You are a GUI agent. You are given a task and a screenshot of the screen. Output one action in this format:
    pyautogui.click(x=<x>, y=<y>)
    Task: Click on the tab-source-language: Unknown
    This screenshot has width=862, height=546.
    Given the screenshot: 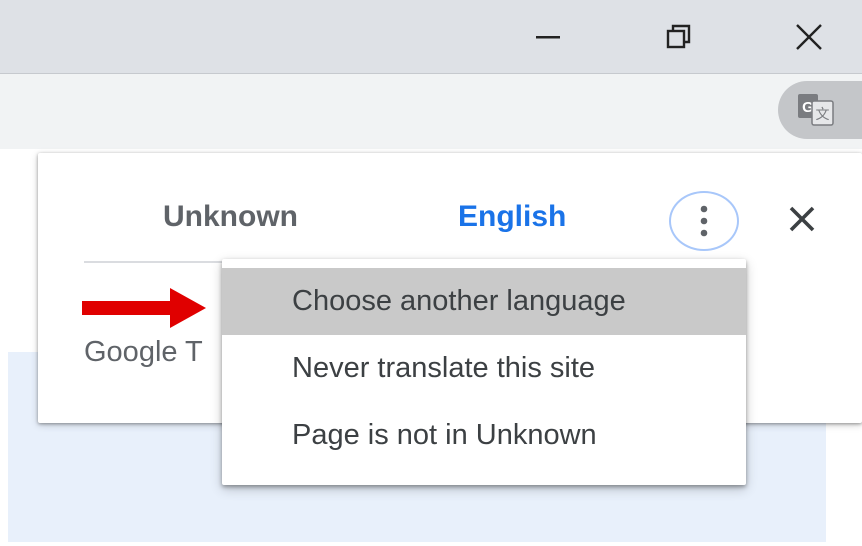 What is the action you would take?
    pyautogui.click(x=230, y=217)
    